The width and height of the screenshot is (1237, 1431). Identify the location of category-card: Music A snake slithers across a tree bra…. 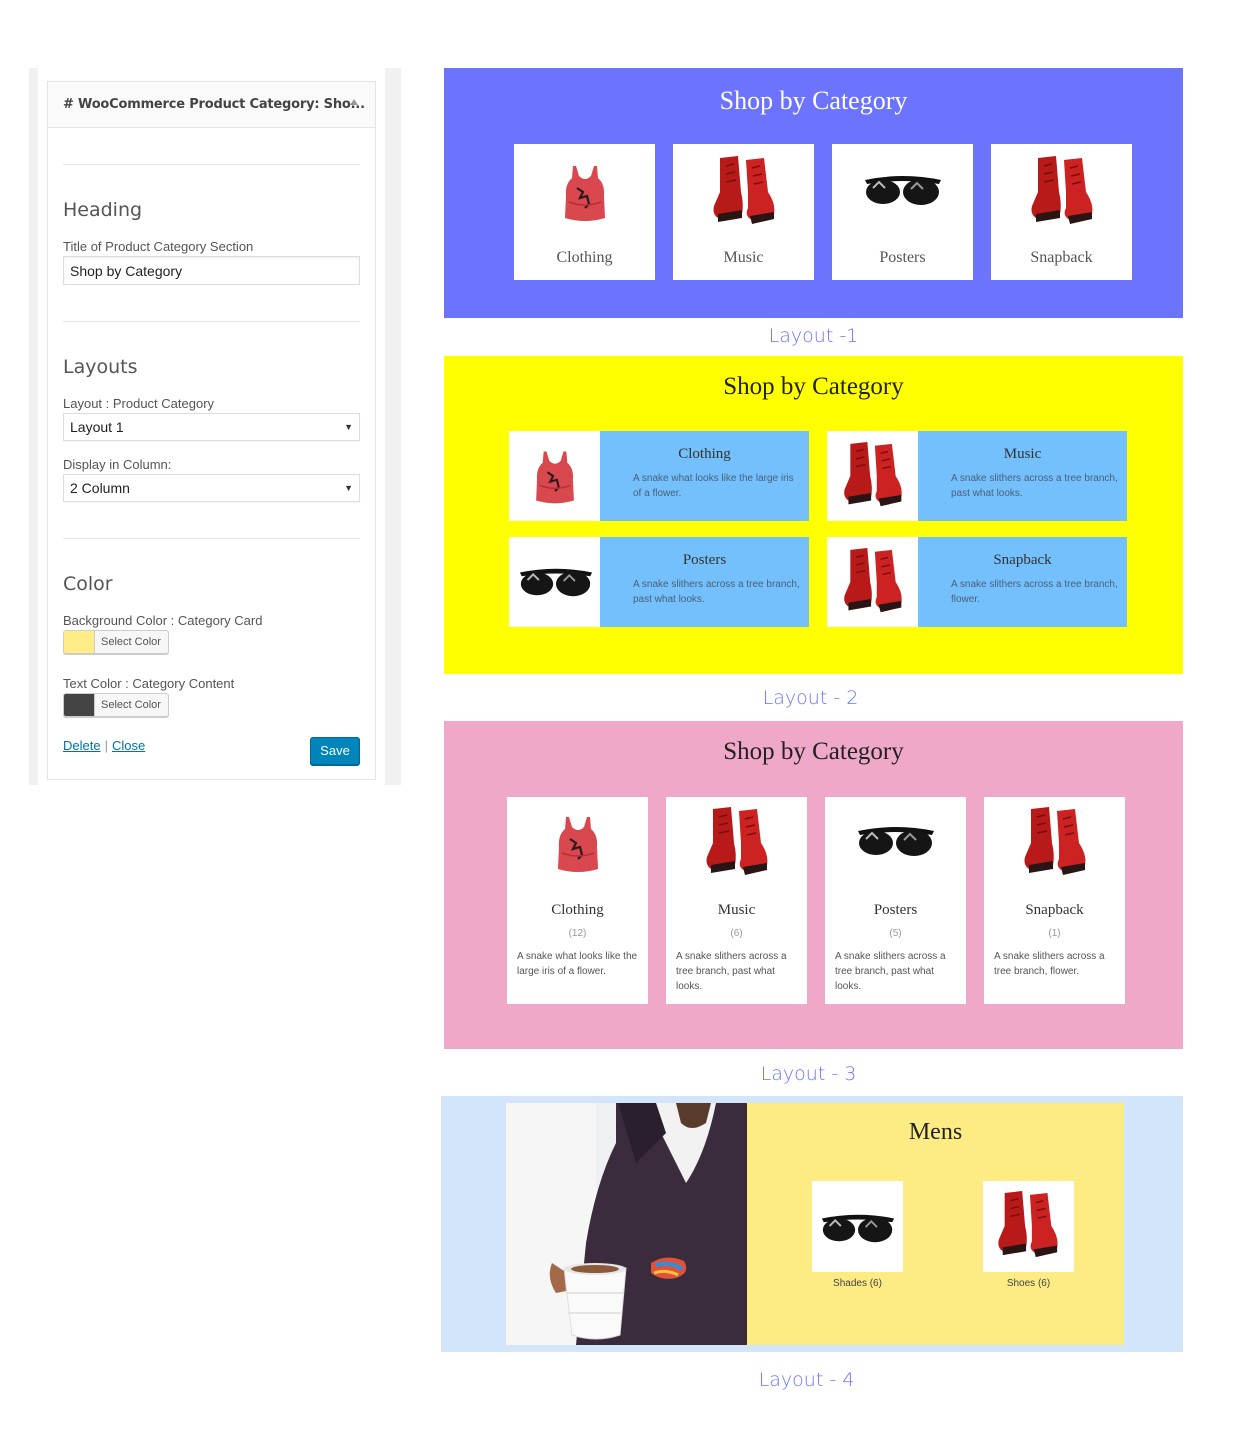
(977, 476).